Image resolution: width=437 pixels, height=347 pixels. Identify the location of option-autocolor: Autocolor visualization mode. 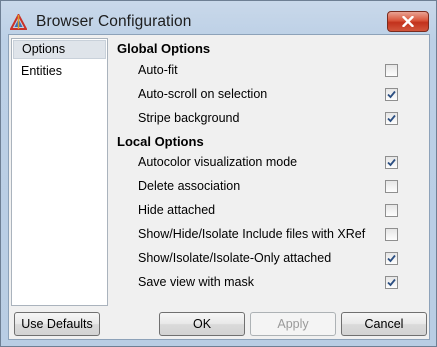
(272, 163).